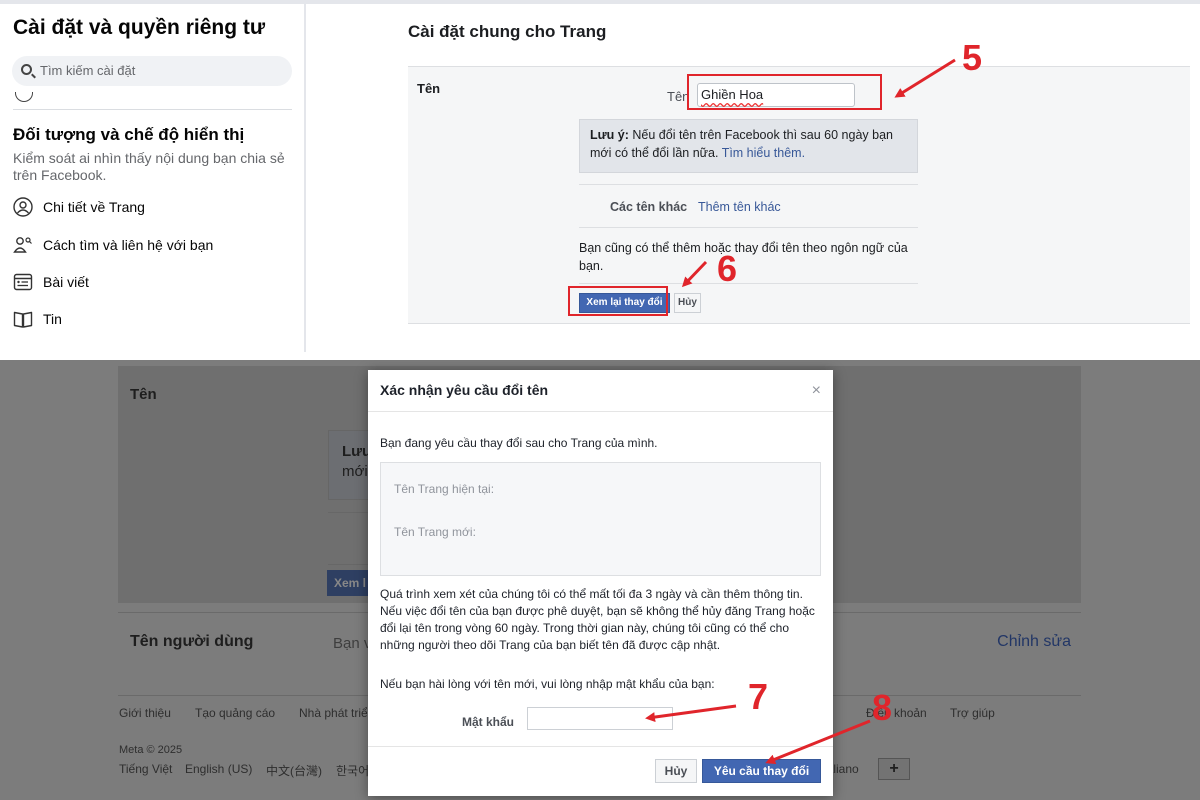 This screenshot has height=800, width=1200. I want to click on sidebar-item-posts: Bài viết, so click(51, 283).